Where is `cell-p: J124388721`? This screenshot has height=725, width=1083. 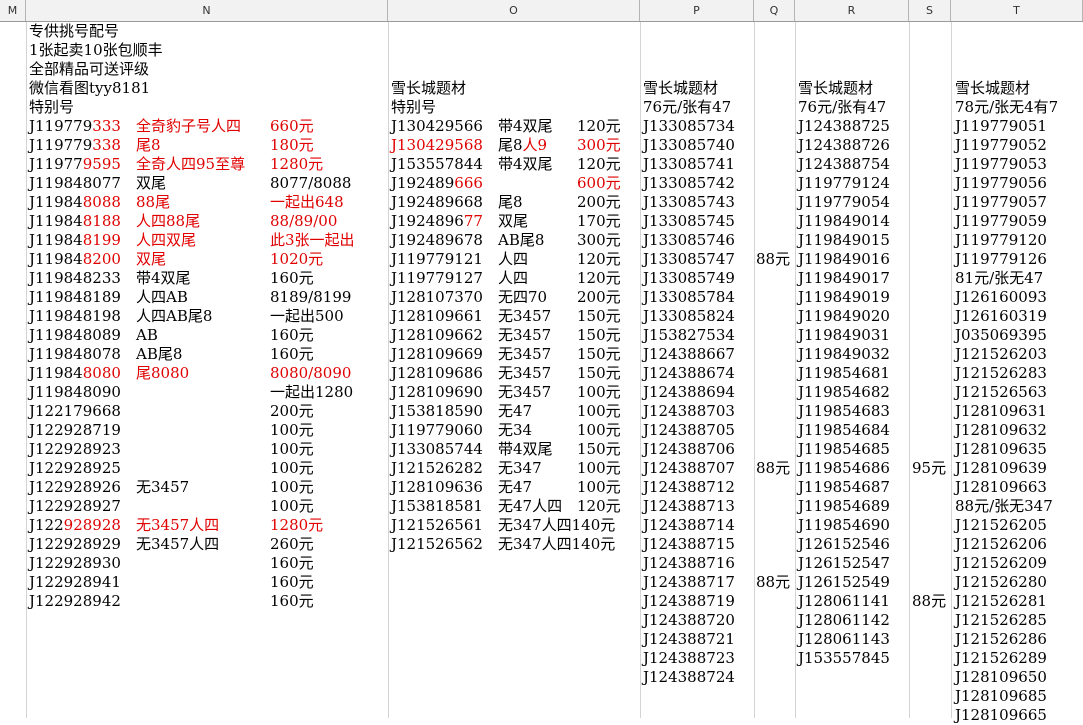
cell-p: J124388721 is located at coordinates (689, 639).